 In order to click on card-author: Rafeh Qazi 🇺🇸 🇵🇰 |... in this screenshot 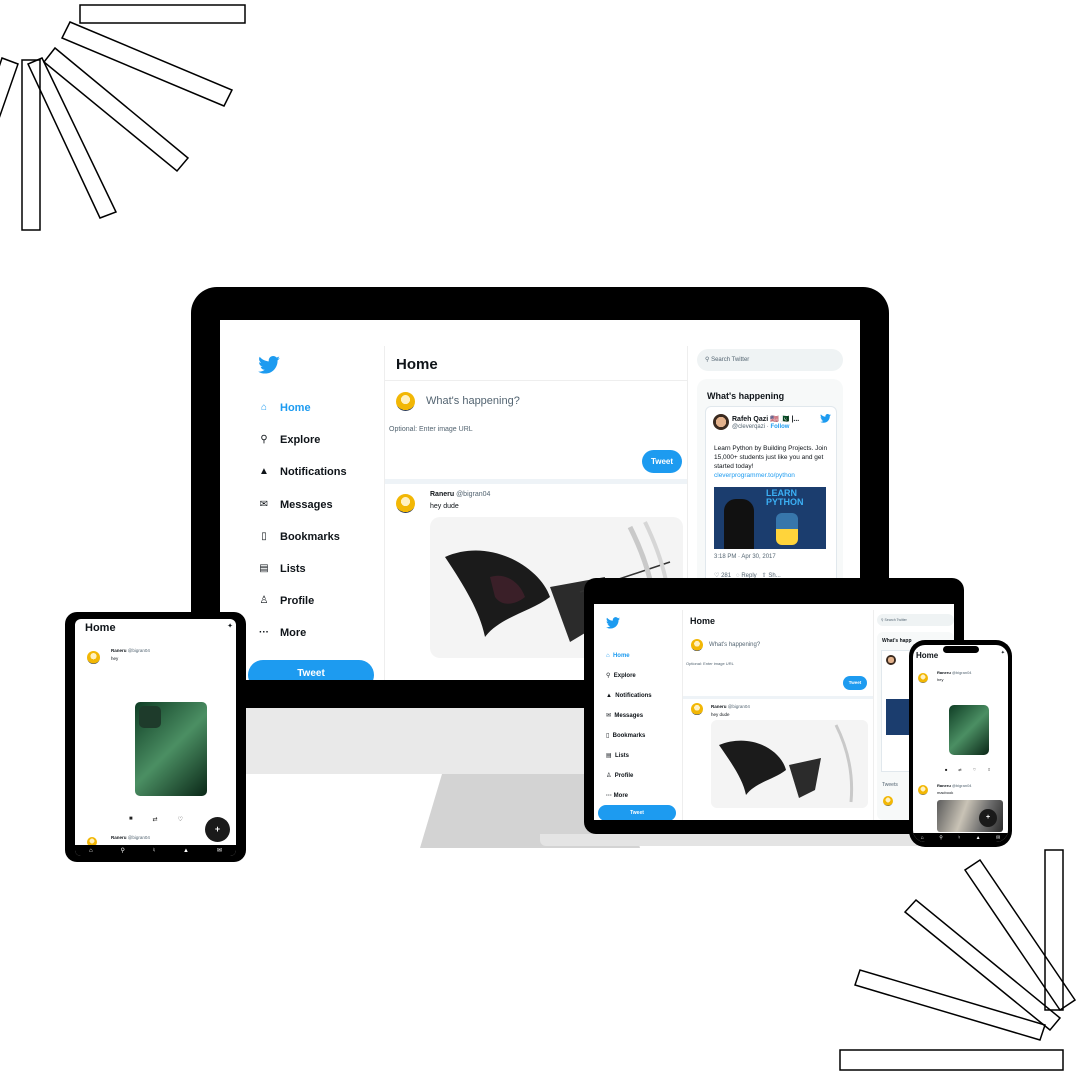, I will do `click(765, 419)`.